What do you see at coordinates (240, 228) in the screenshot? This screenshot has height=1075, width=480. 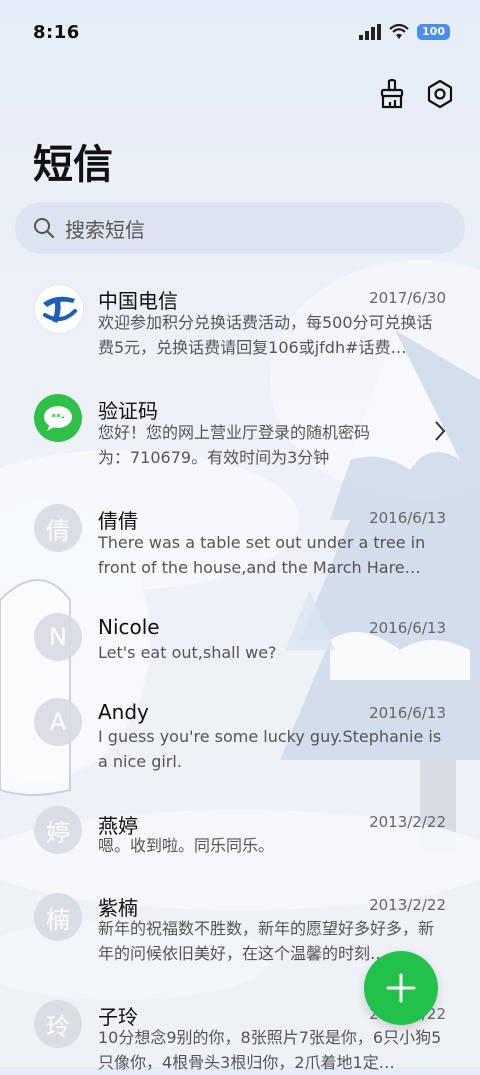 I see `search-bar: 搜索短信` at bounding box center [240, 228].